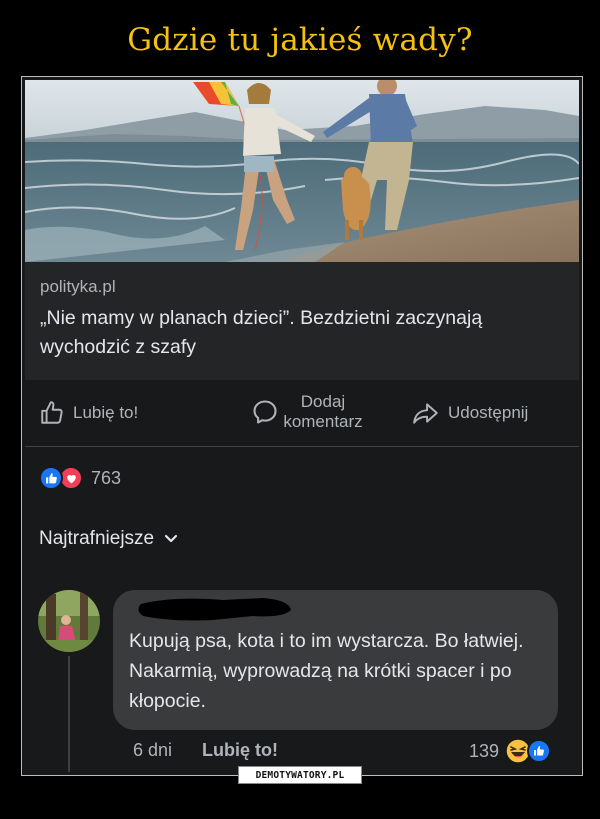 The width and height of the screenshot is (600, 819). What do you see at coordinates (69, 621) in the screenshot?
I see `commenter-avatar` at bounding box center [69, 621].